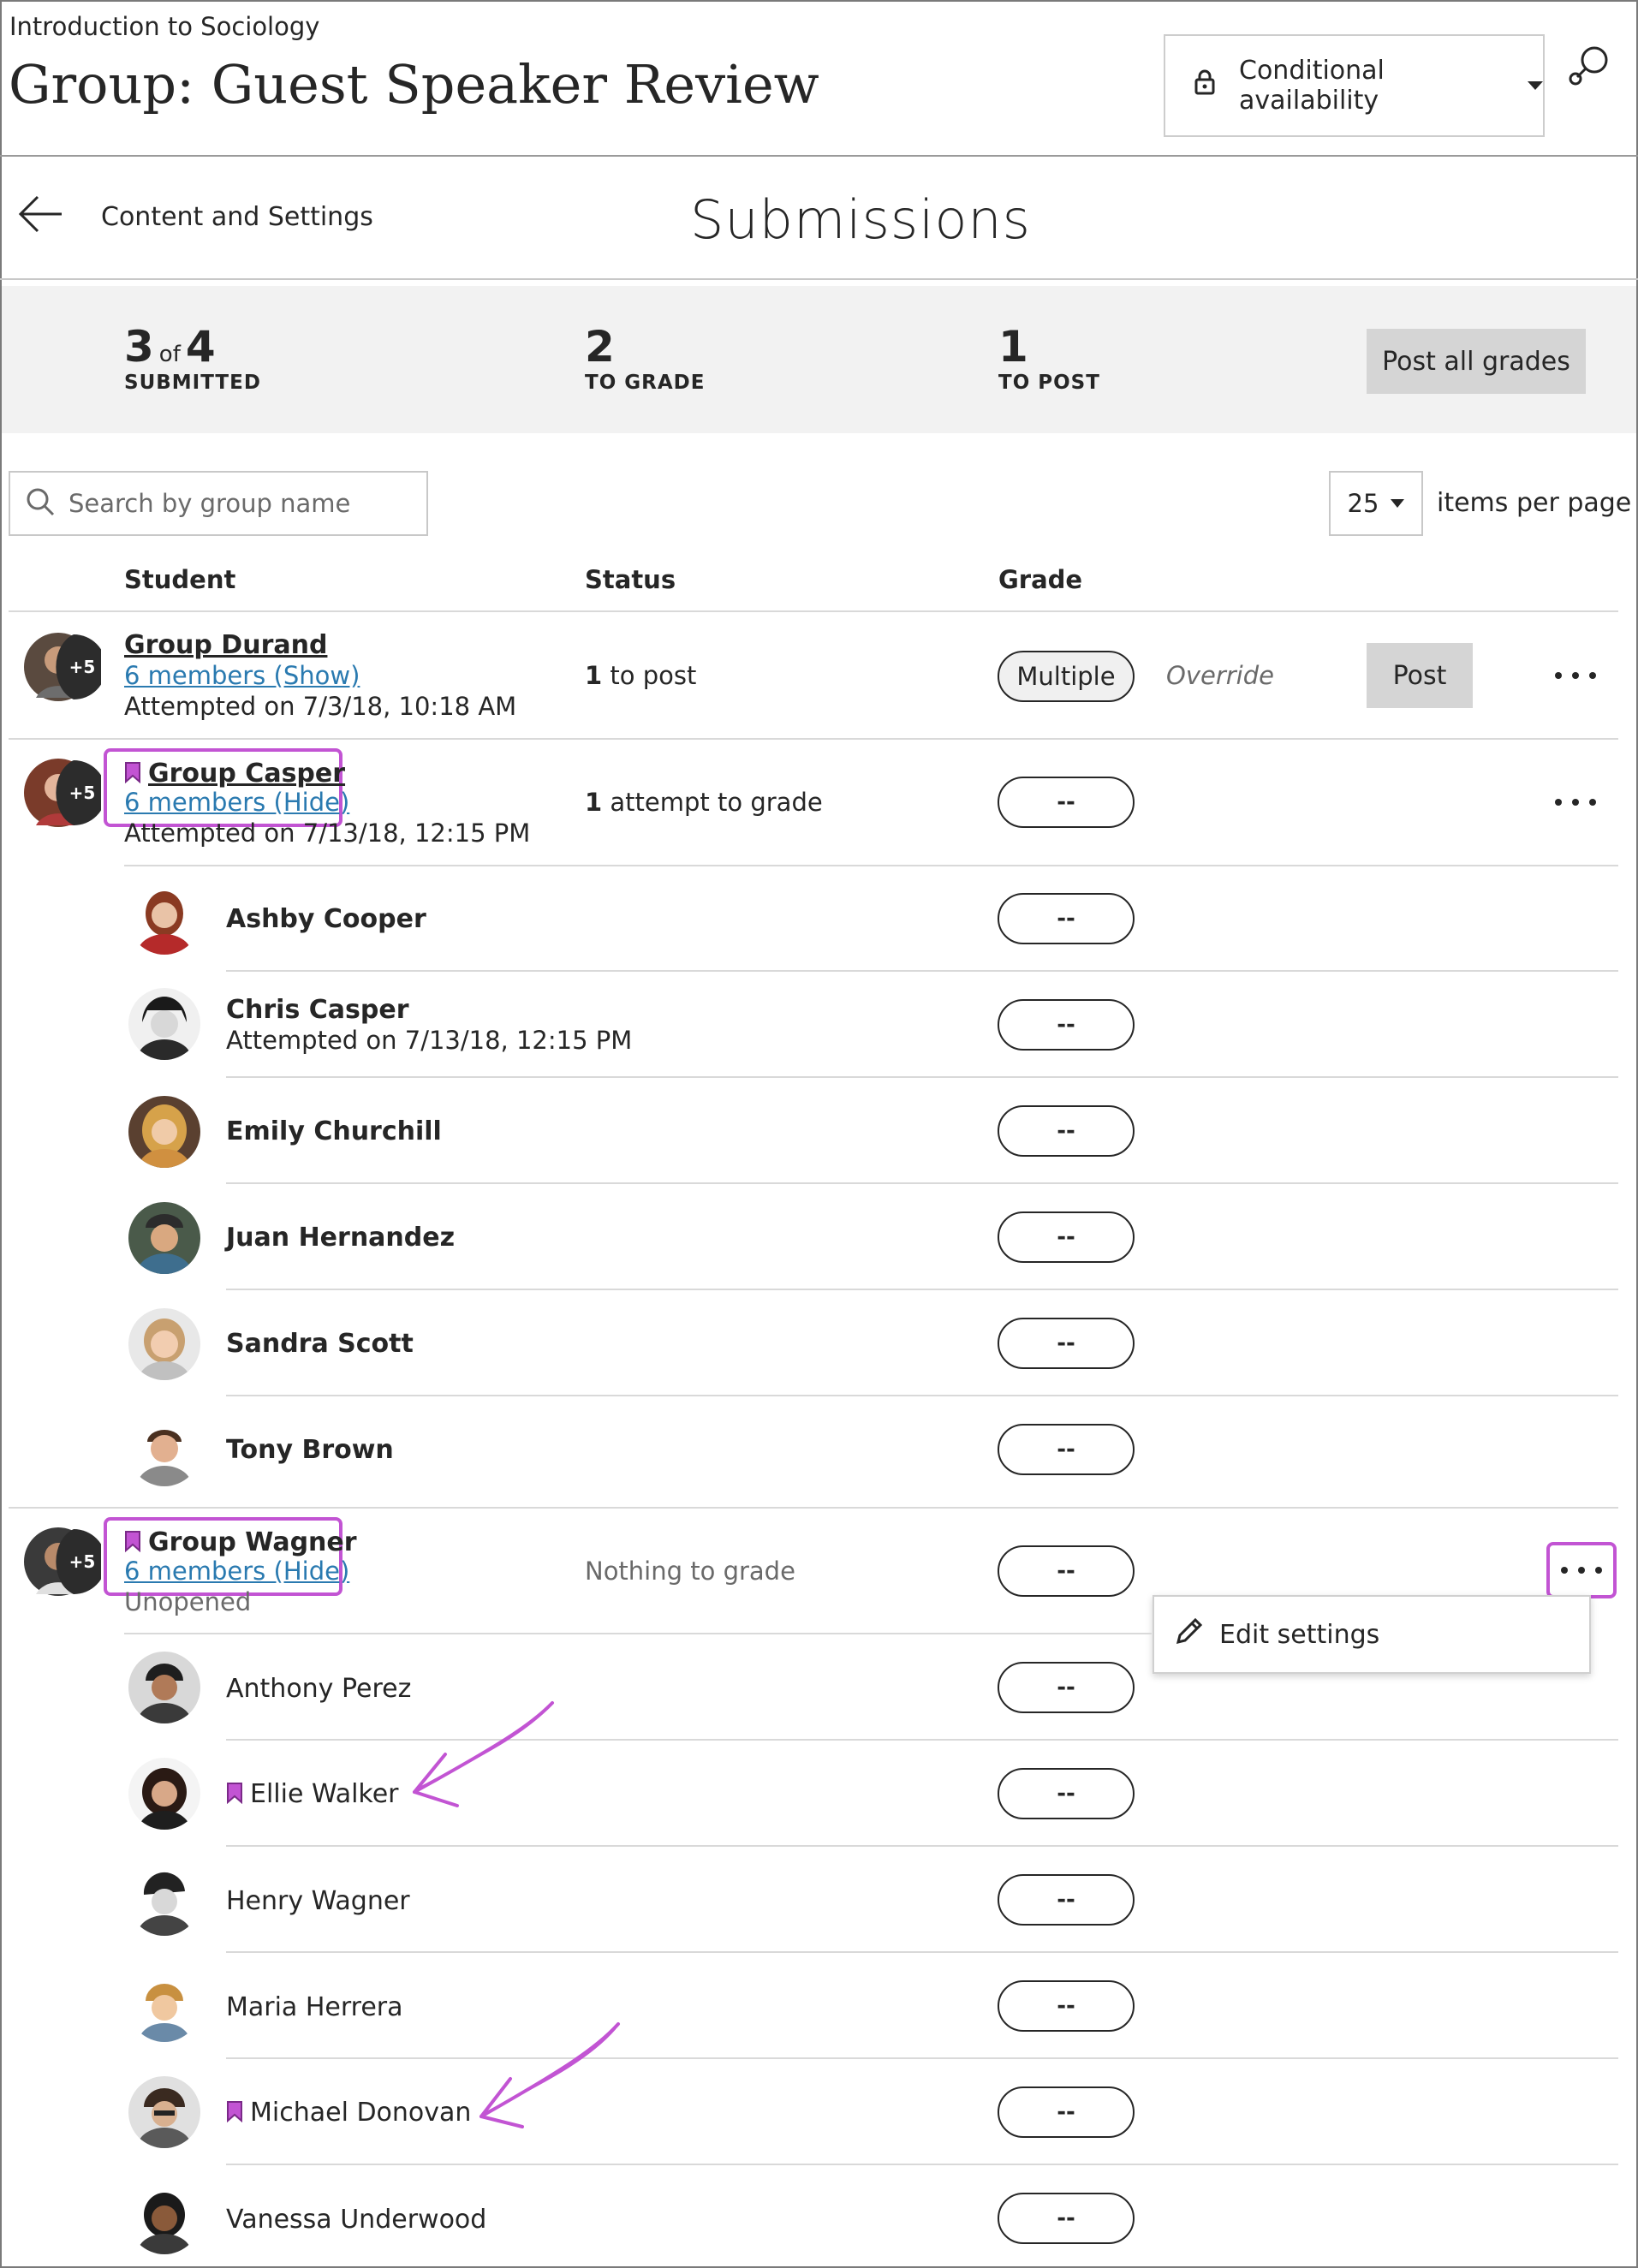 Image resolution: width=1638 pixels, height=2268 pixels. I want to click on to-grade-count: 2, so click(600, 347).